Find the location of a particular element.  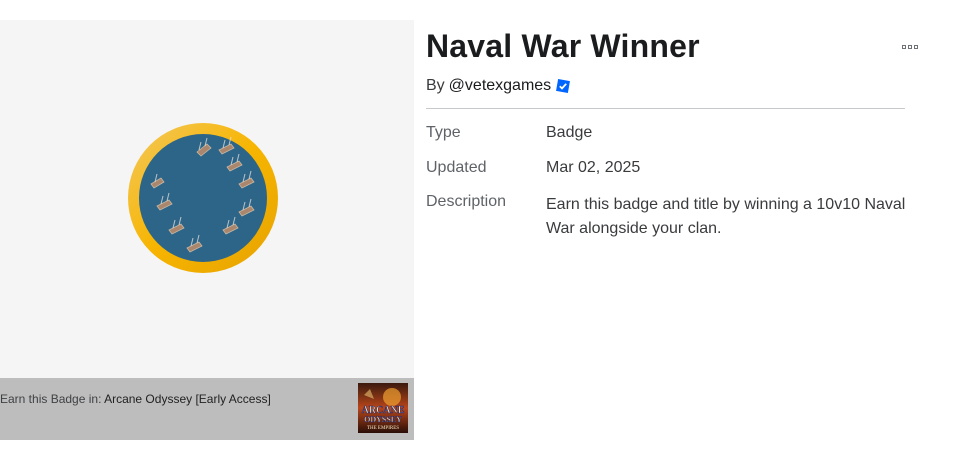

detail-value: Mar 02, 2025 is located at coordinates (593, 167).